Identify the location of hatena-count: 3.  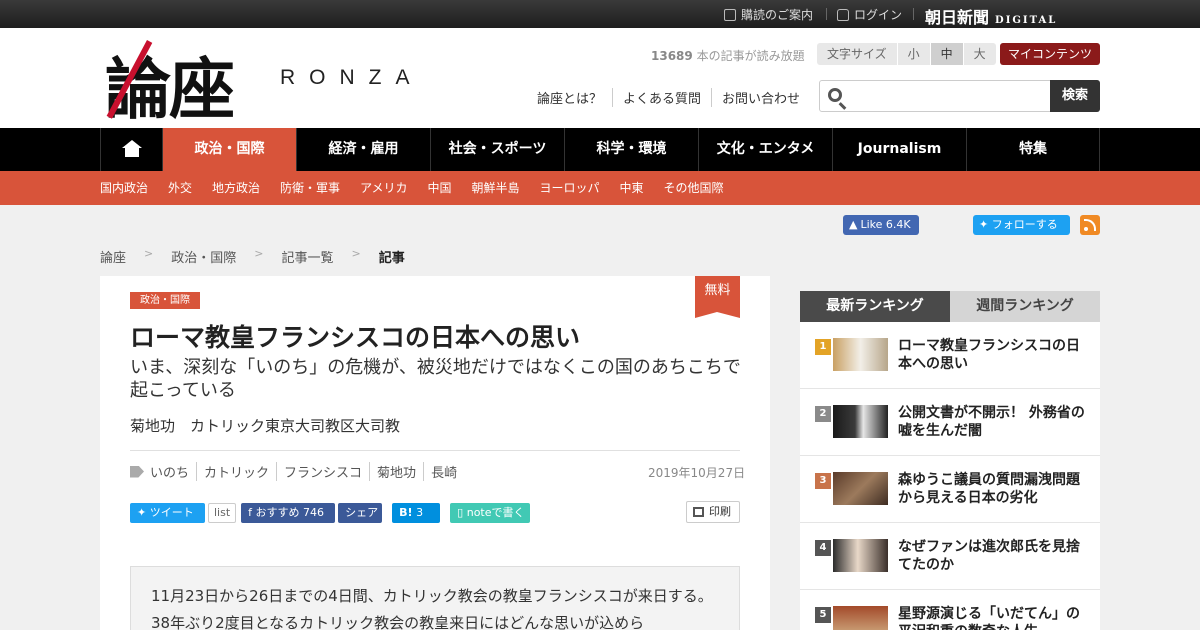
(420, 512).